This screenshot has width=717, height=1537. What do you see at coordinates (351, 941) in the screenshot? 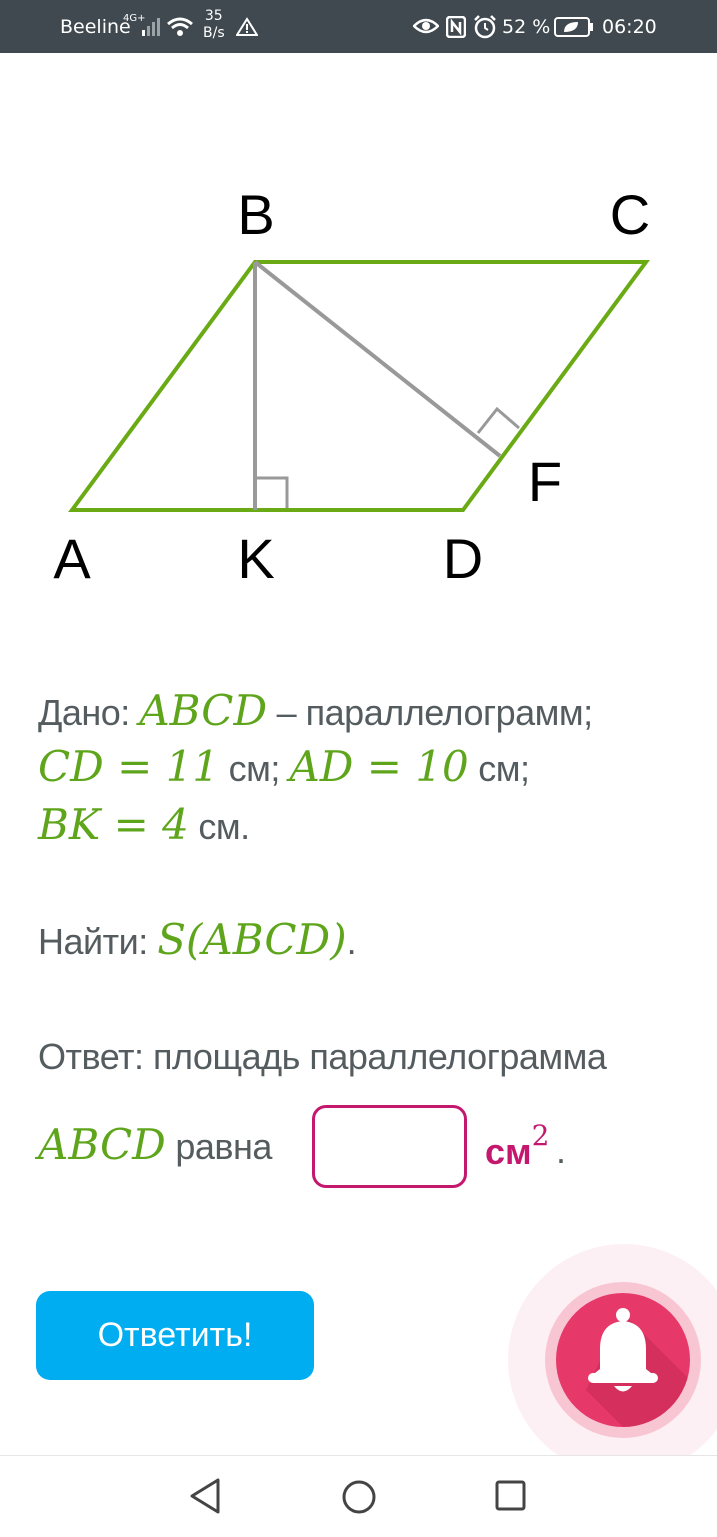
I see `find-end: .` at bounding box center [351, 941].